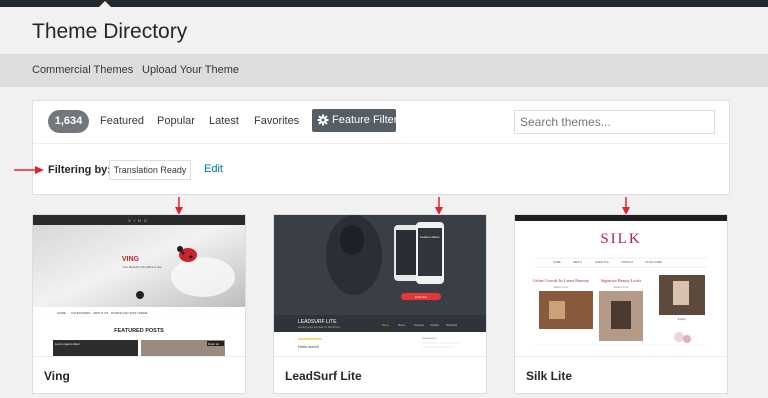 The height and width of the screenshot is (398, 768). What do you see at coordinates (577, 262) in the screenshot?
I see `silk-nav-about: ABOUT` at bounding box center [577, 262].